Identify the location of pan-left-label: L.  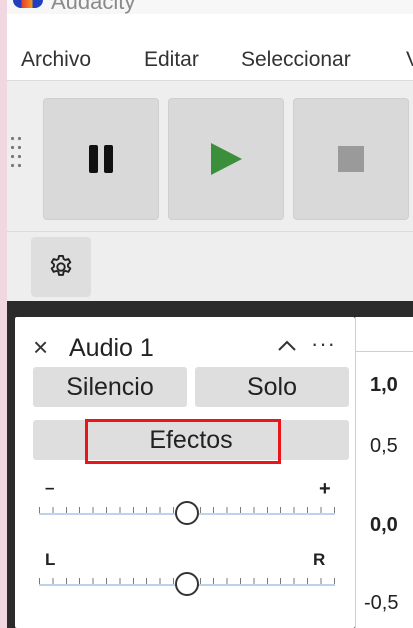
(50, 559).